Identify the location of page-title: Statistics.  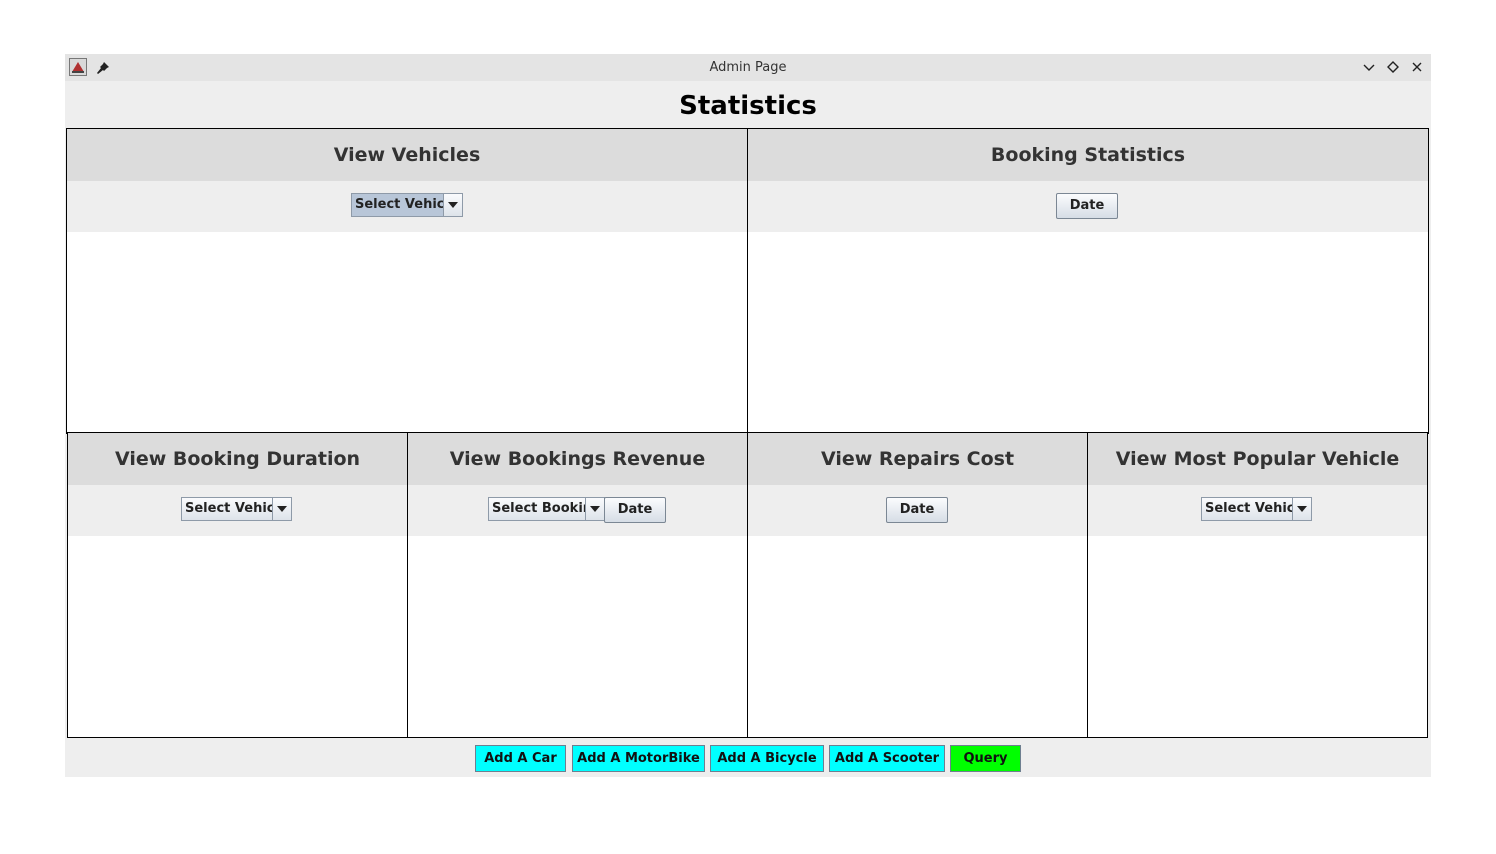
(748, 106).